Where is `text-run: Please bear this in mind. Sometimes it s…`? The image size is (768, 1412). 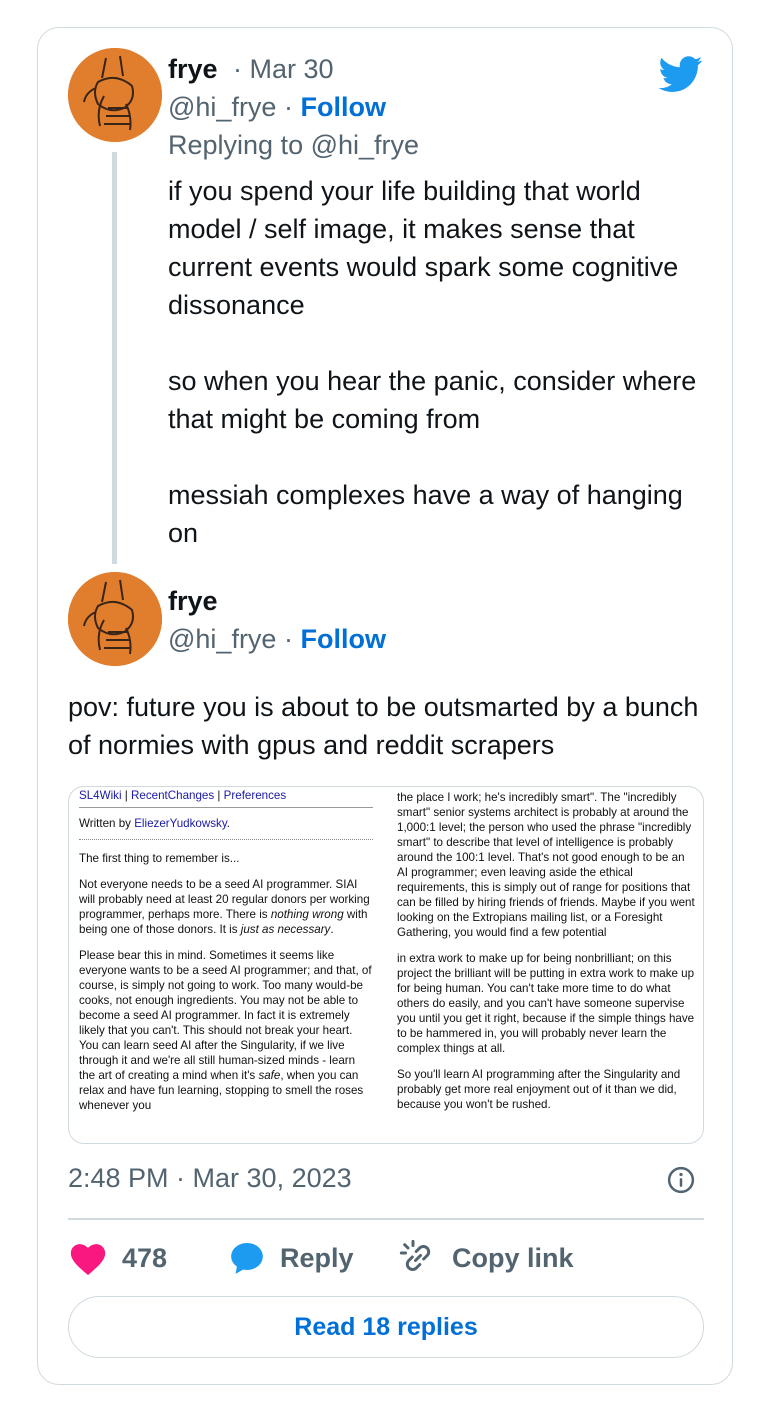 text-run: Please bear this in mind. Sometimes it s… is located at coordinates (225, 1015).